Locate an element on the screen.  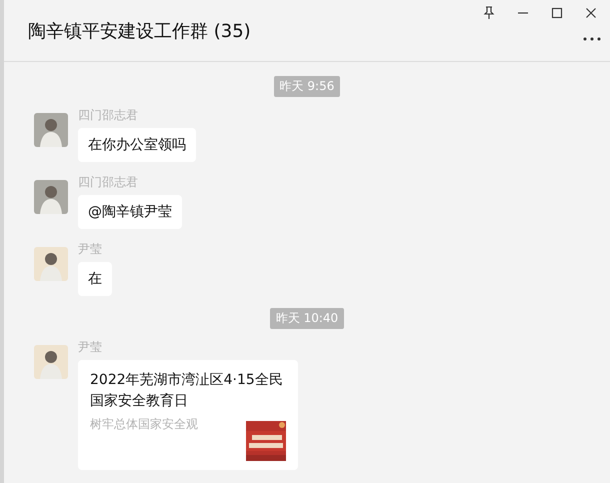
pin-icon is located at coordinates (489, 13).